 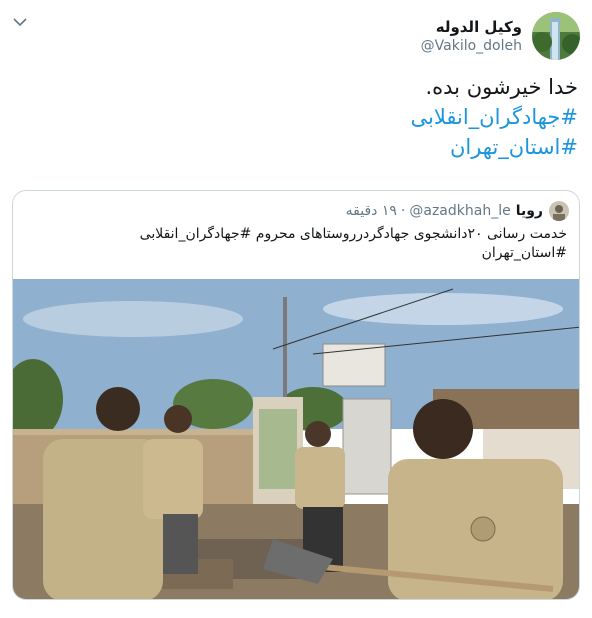 I want to click on quoted-timestamp: ۱۹ دقیقه, so click(x=371, y=211).